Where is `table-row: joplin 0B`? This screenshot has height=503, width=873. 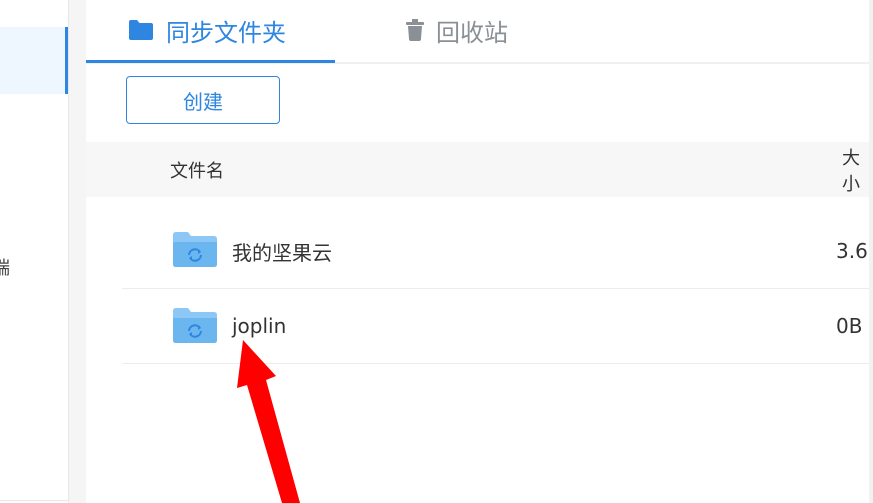
table-row: joplin 0B is located at coordinates (497, 326).